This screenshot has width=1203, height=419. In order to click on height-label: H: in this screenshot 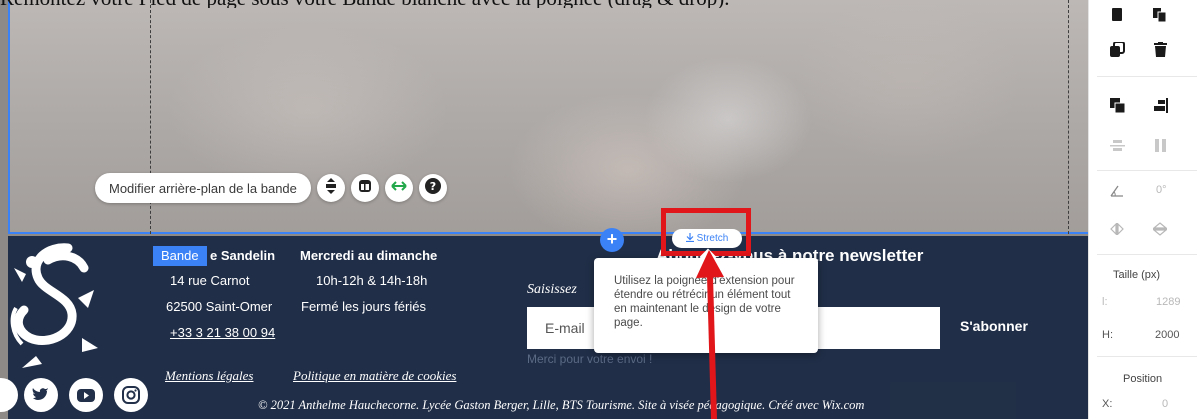, I will do `click(1107, 335)`.